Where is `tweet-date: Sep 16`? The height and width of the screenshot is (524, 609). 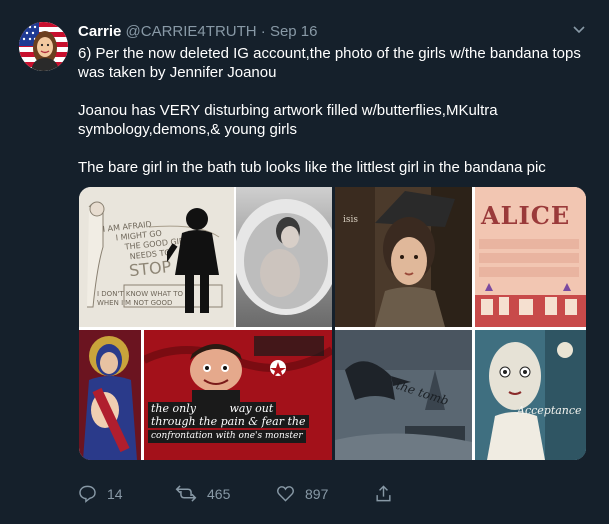 tweet-date: Sep 16 is located at coordinates (294, 31).